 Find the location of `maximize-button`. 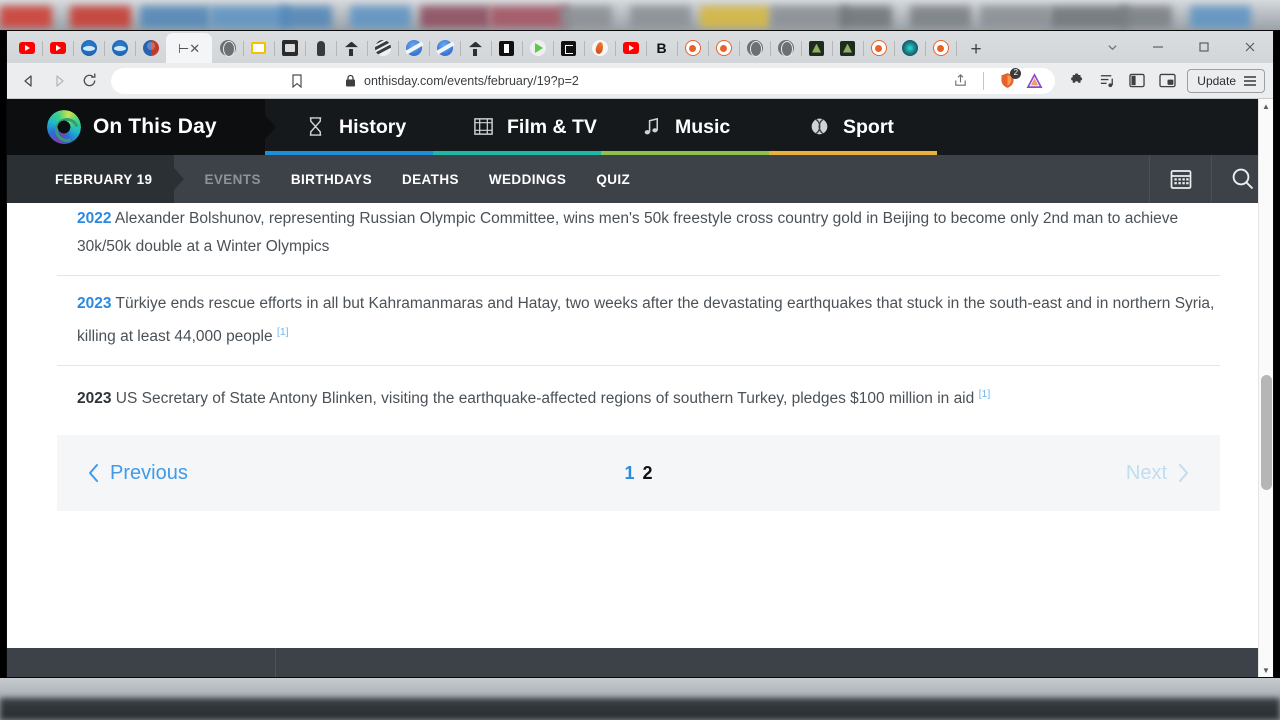

maximize-button is located at coordinates (1204, 47).